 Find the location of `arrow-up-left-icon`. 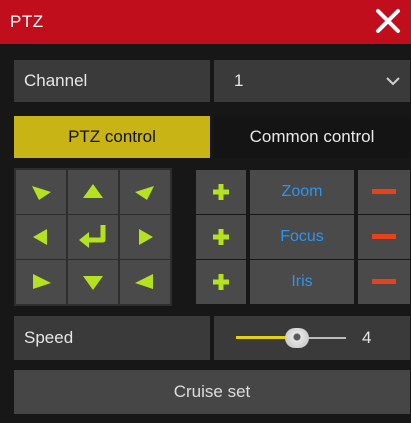

arrow-up-left-icon is located at coordinates (41, 193).